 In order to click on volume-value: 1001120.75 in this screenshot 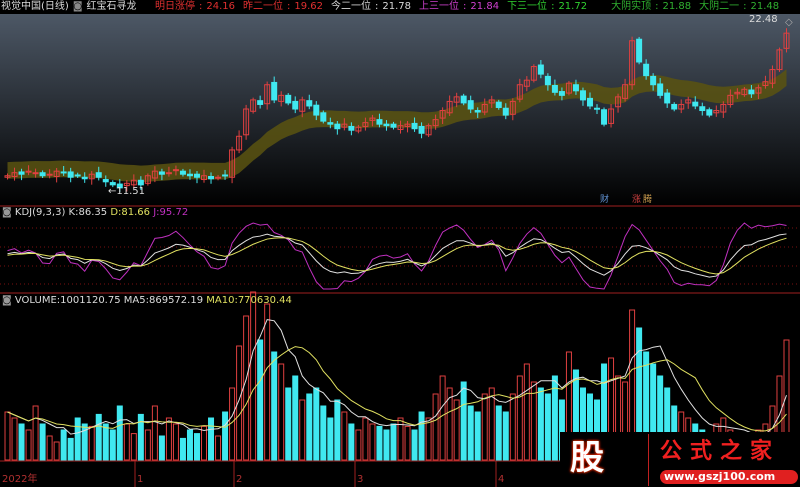, I will do `click(90, 300)`.